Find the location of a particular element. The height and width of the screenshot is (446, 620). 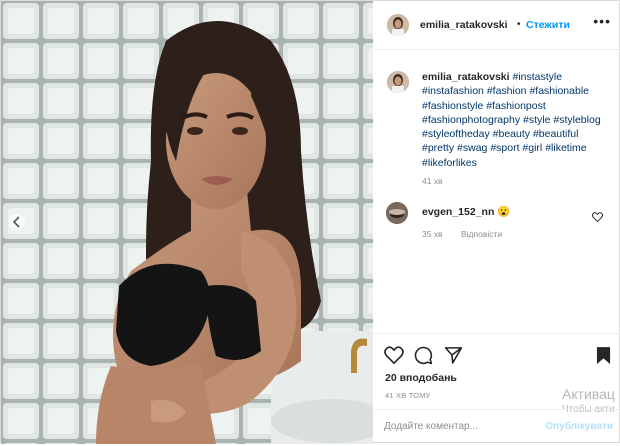

hashtag-link: #pretty is located at coordinates (438, 148).